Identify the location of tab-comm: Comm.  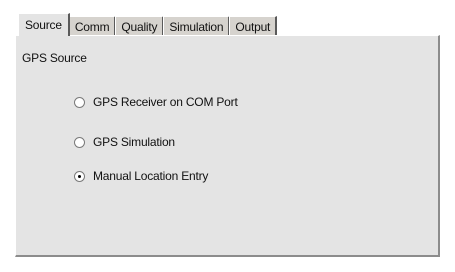
(92, 26).